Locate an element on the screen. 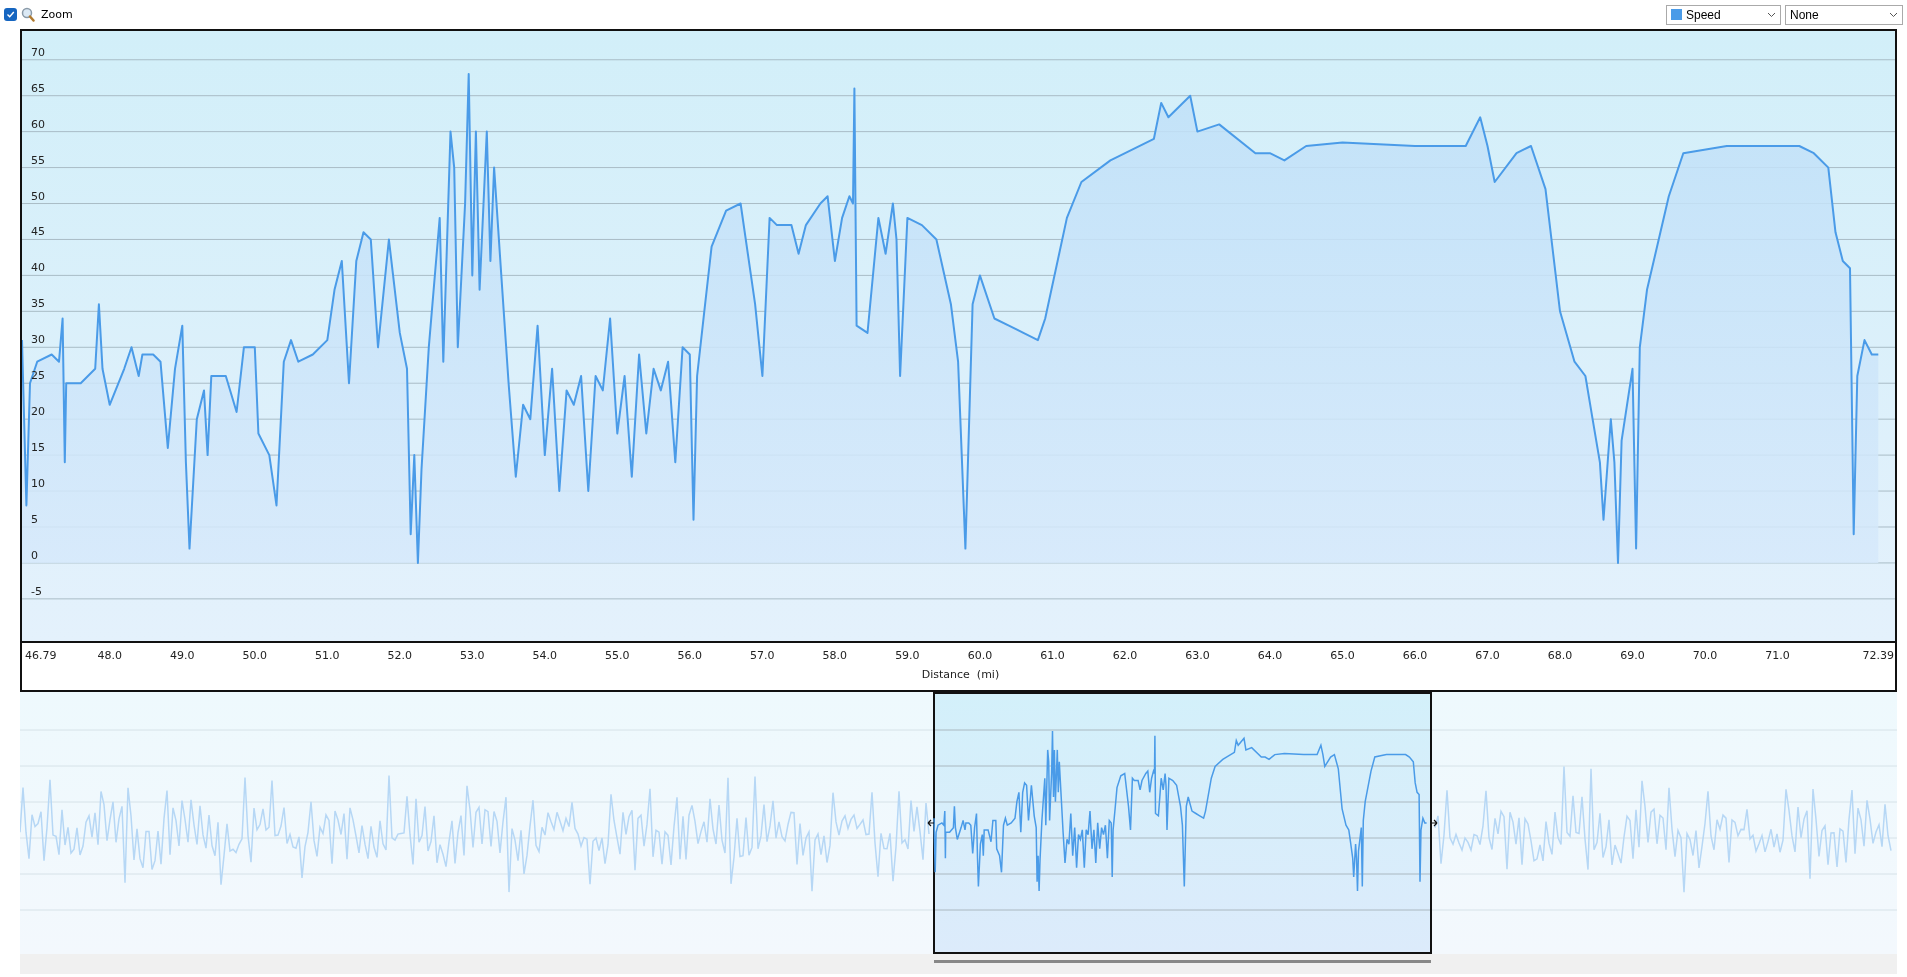 This screenshot has height=977, width=1907. y-tick-label: 5 is located at coordinates (34, 519).